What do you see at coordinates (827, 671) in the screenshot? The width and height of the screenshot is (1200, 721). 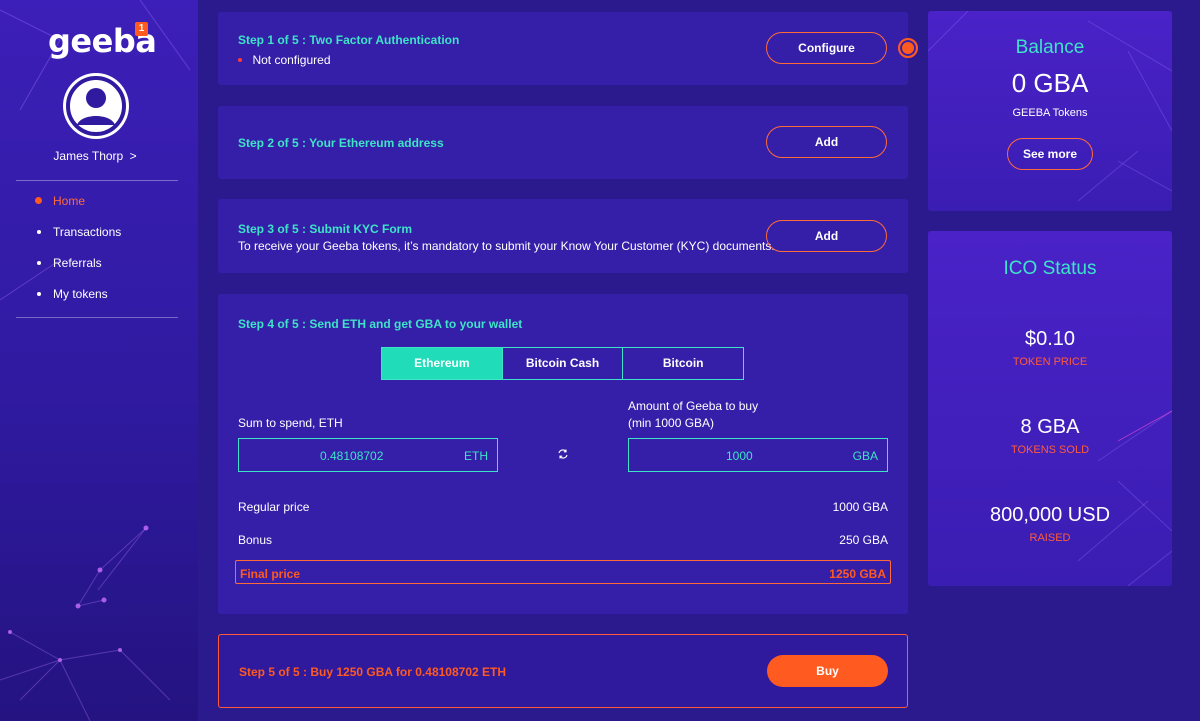 I see `buy-button: Buy` at bounding box center [827, 671].